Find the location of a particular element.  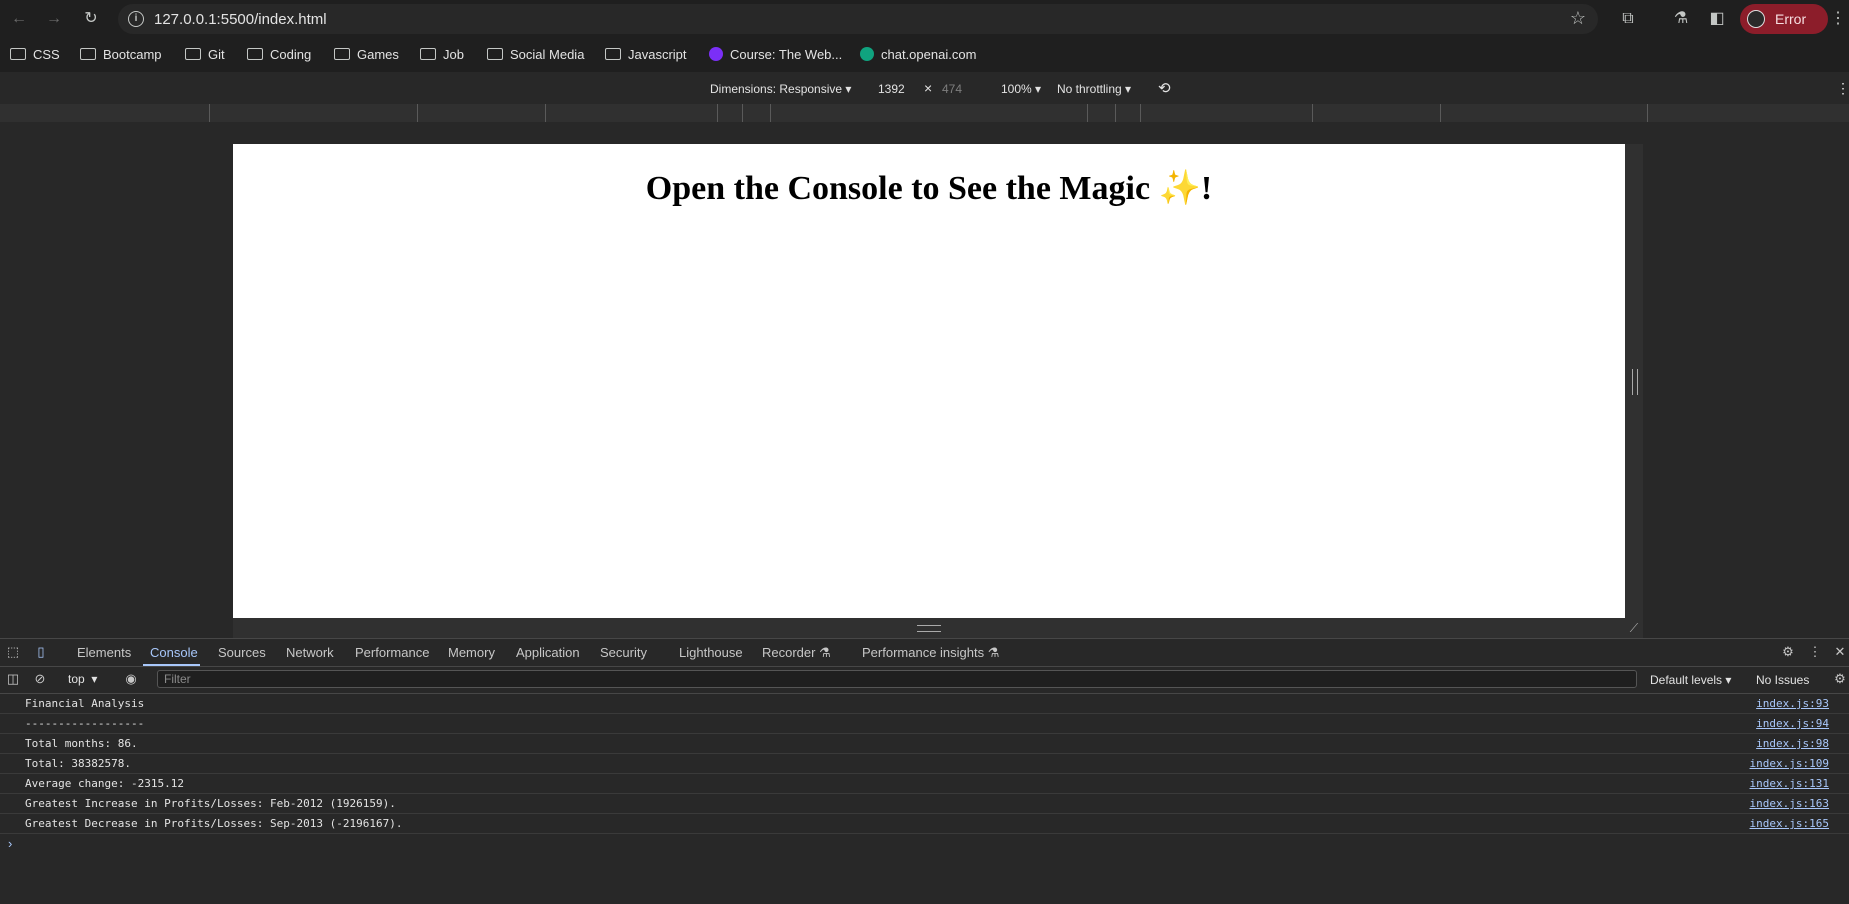

bookmark-social-media: Social Media is located at coordinates (535, 56).